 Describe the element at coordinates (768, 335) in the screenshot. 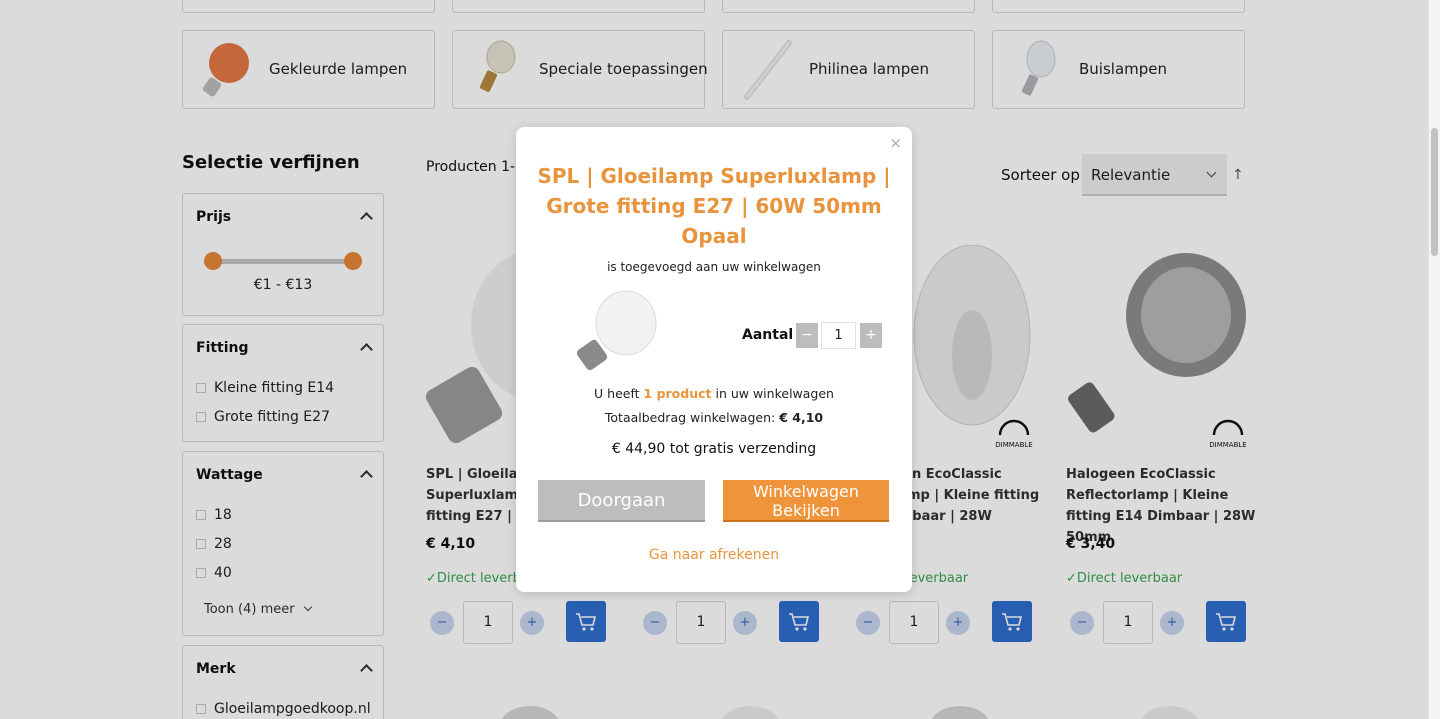

I see `quantity-label: Aantal` at that location.